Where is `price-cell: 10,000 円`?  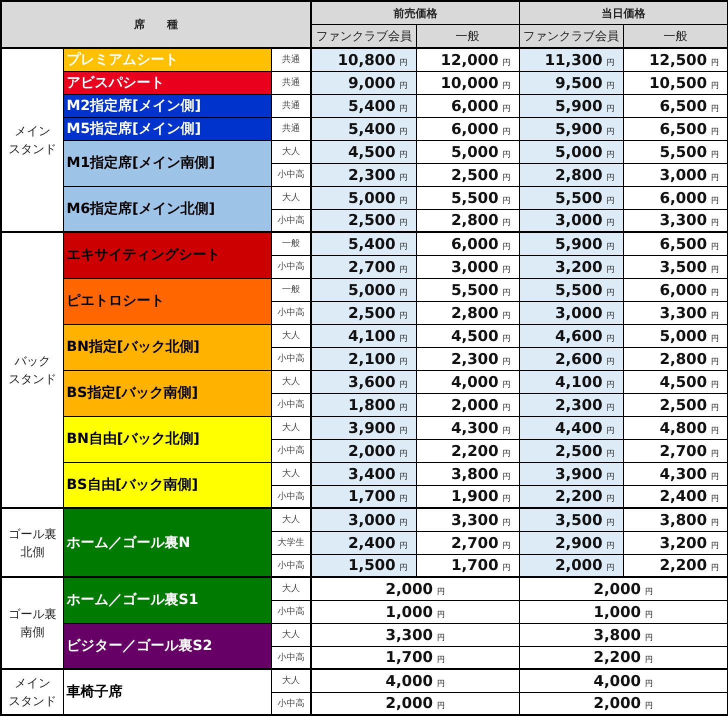 price-cell: 10,000 円 is located at coordinates (468, 82).